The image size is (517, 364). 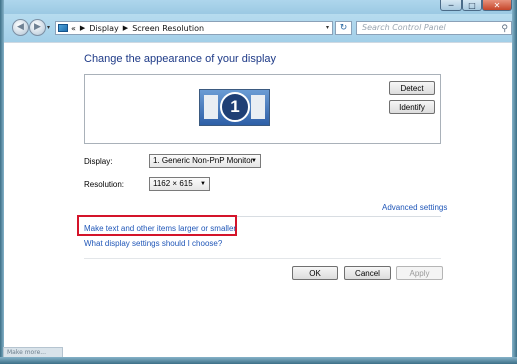 What do you see at coordinates (48, 27) in the screenshot?
I see `recent-pages-dropdown: ▾` at bounding box center [48, 27].